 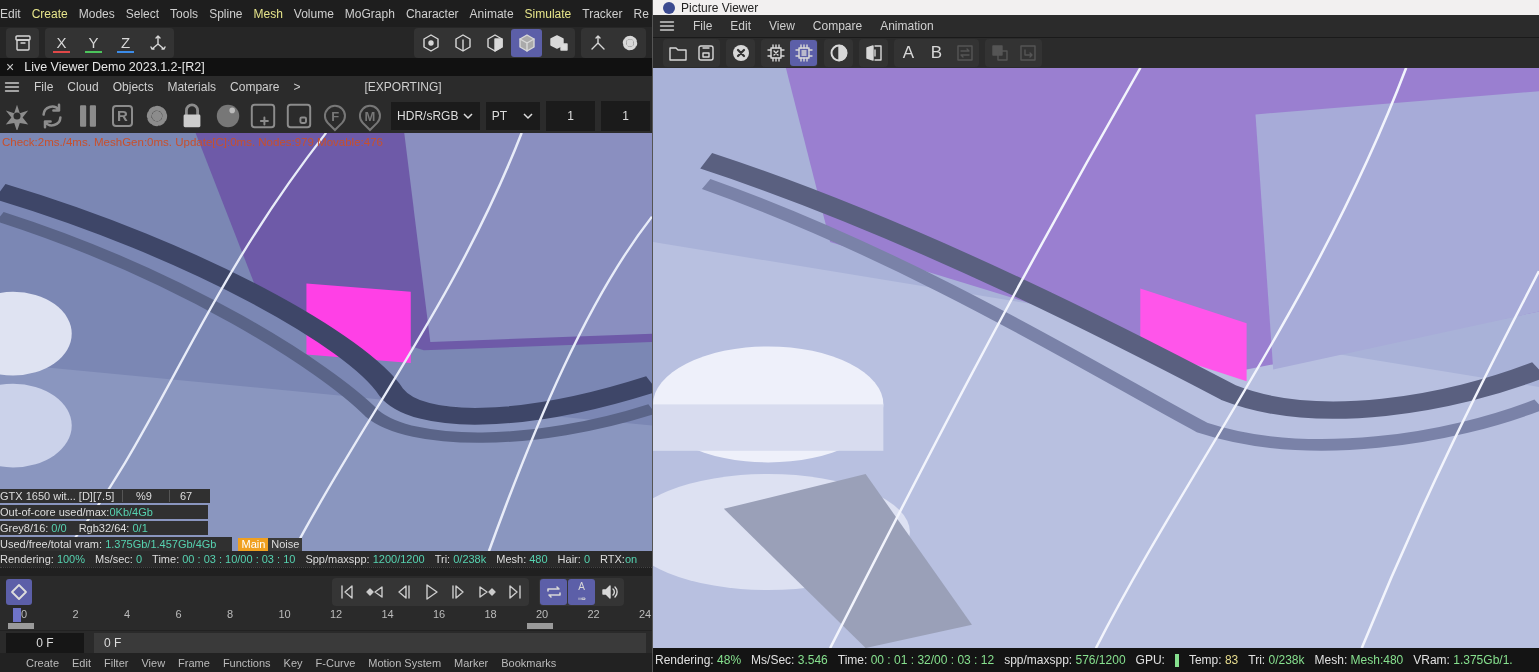 I want to click on key-button, so click(x=19, y=591).